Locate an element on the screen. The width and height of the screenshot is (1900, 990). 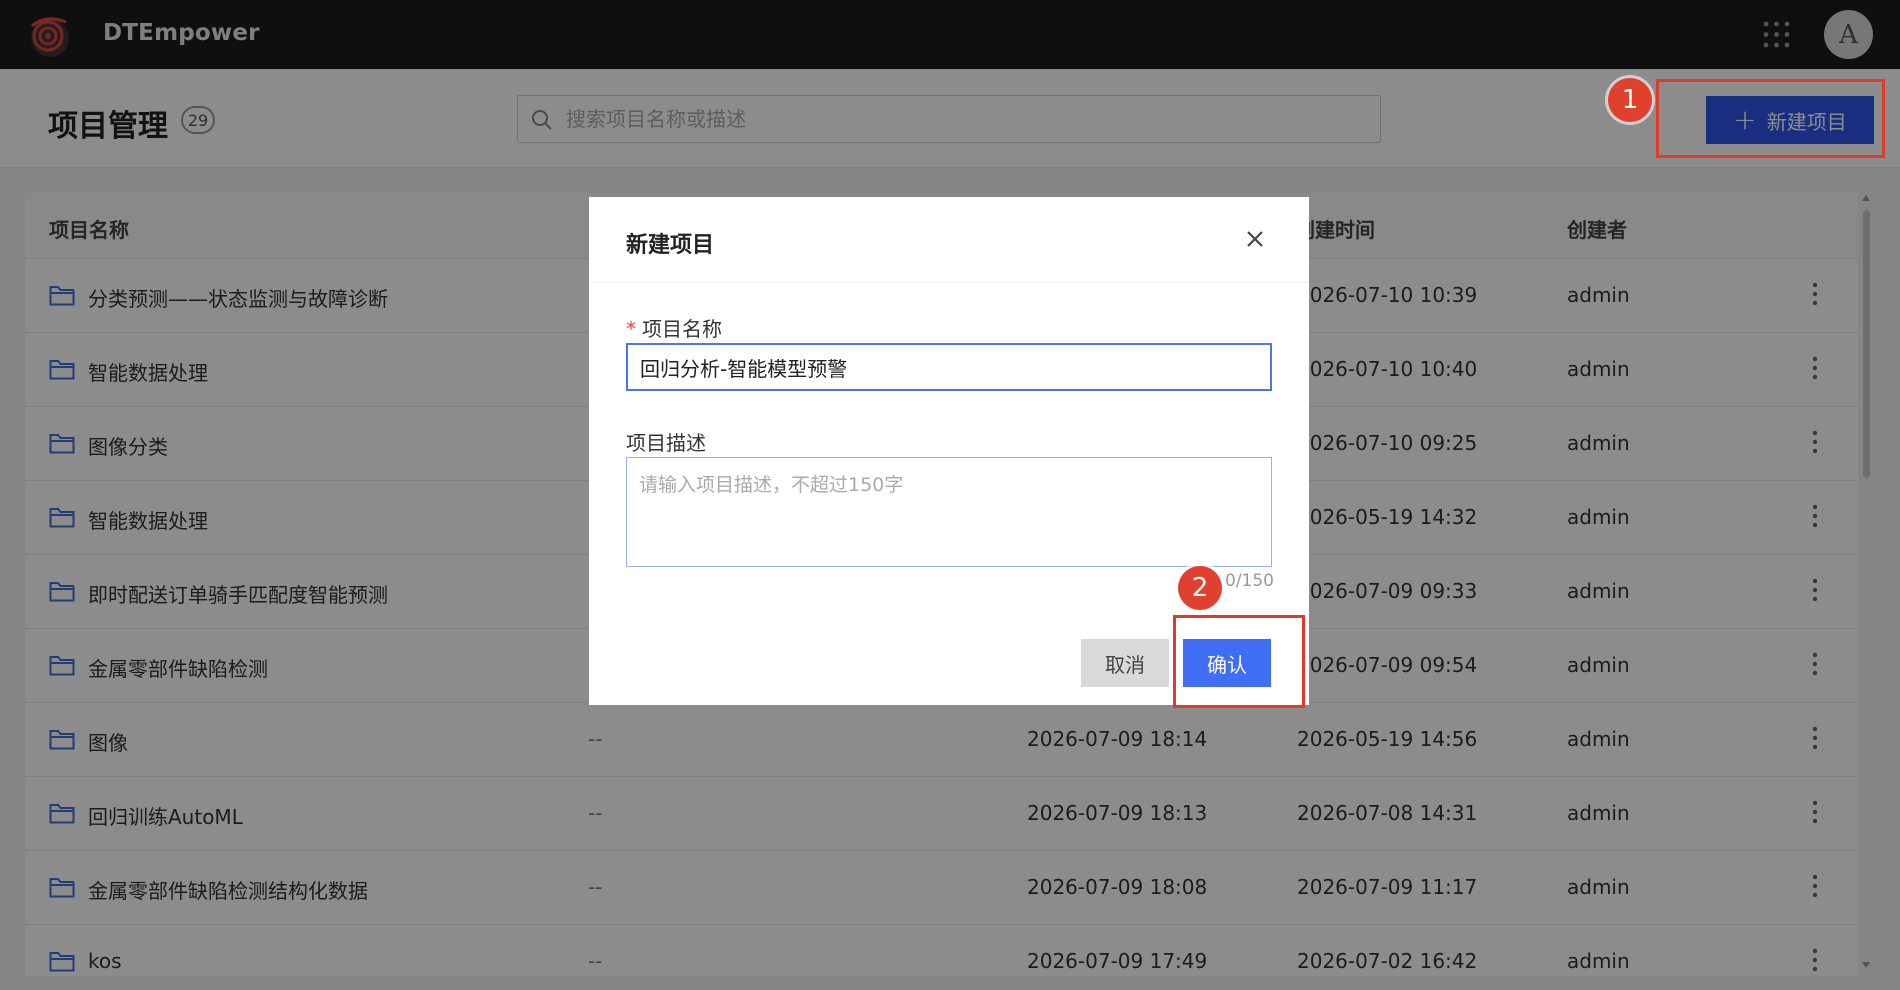
project-name-label: * 项目名称 is located at coordinates (674, 327).